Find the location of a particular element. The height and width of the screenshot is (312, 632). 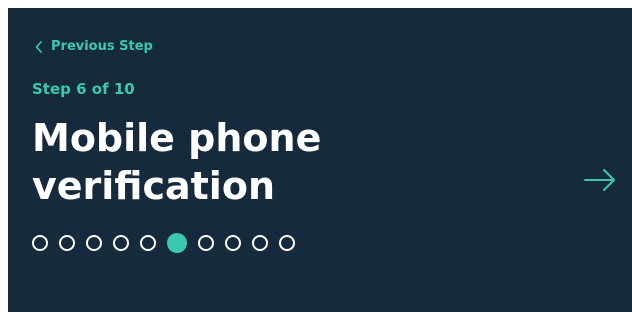

arrow-right-icon is located at coordinates (600, 181).